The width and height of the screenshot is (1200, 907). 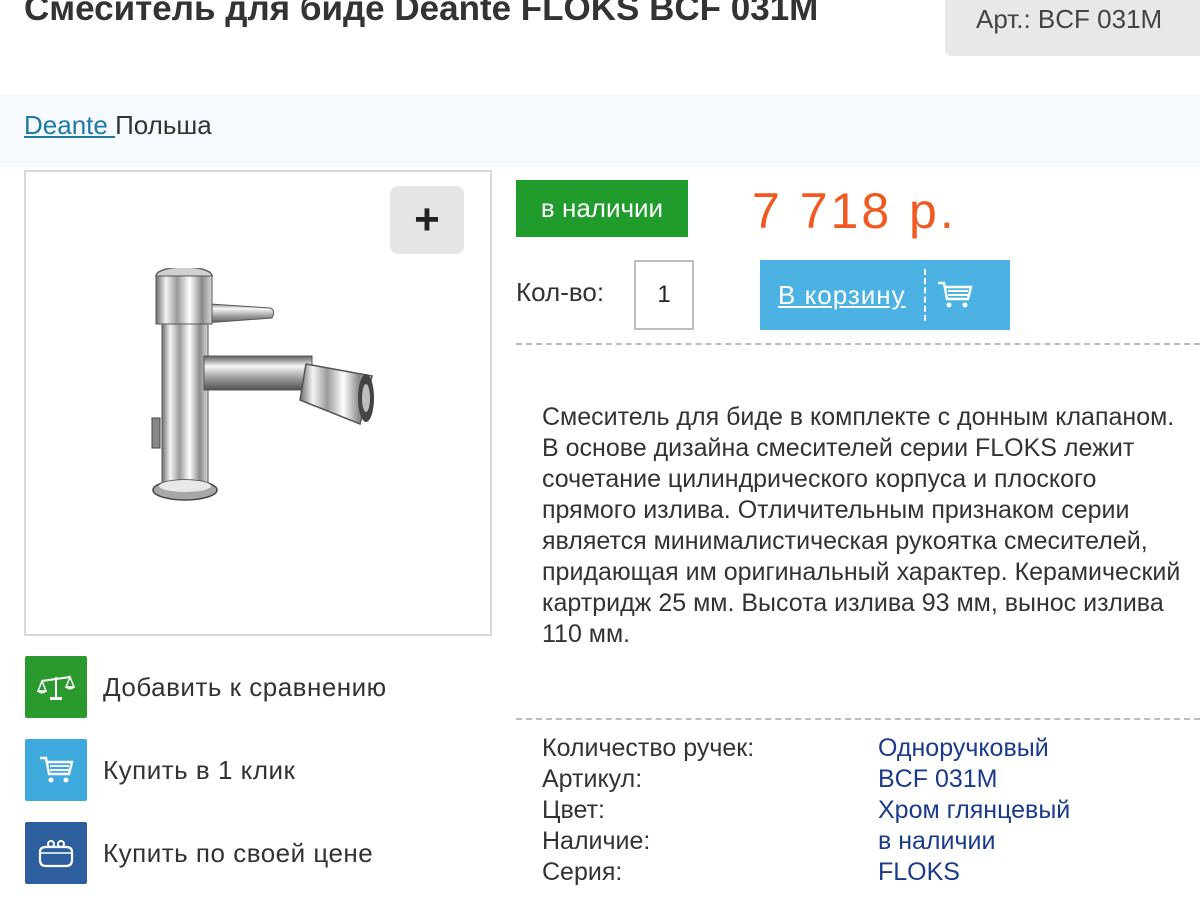 What do you see at coordinates (260, 393) in the screenshot?
I see `product-image` at bounding box center [260, 393].